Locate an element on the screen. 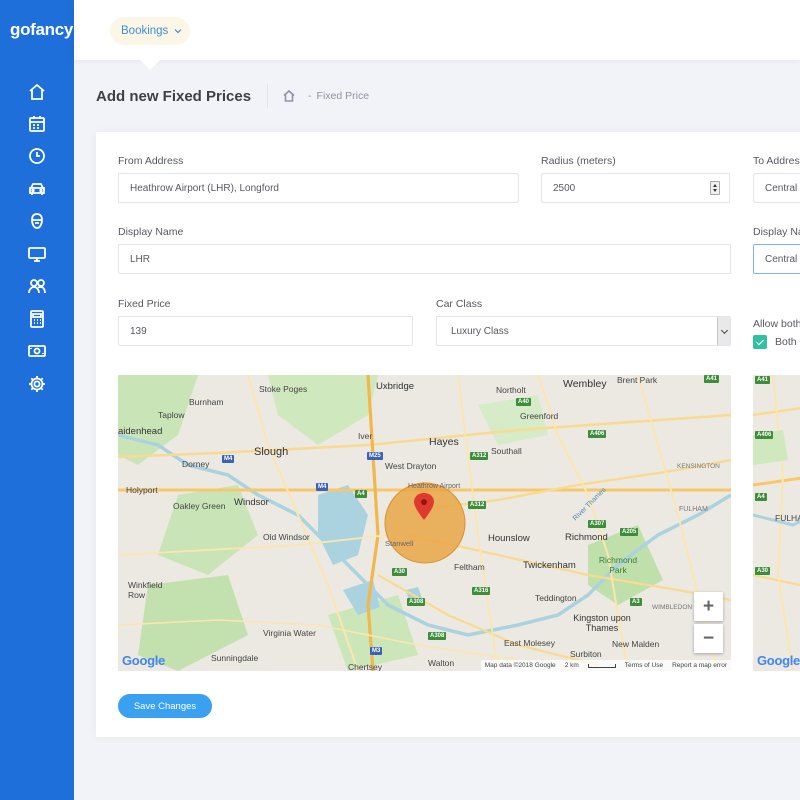 Image resolution: width=800 pixels, height=800 pixels. home-icon is located at coordinates (37, 92).